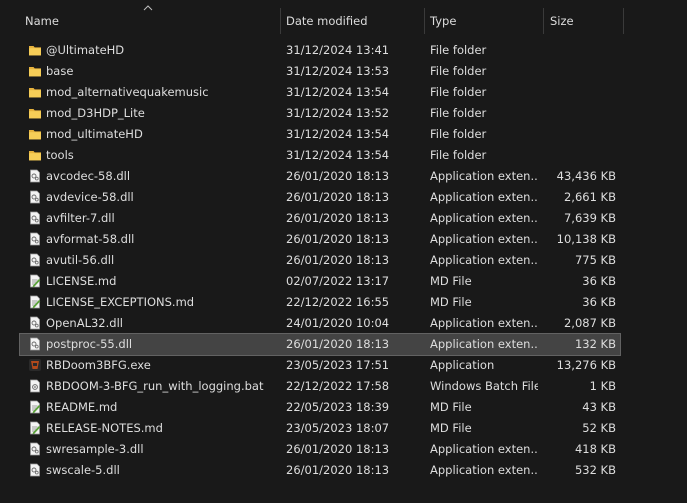  I want to click on file-size: 775 KB, so click(595, 260).